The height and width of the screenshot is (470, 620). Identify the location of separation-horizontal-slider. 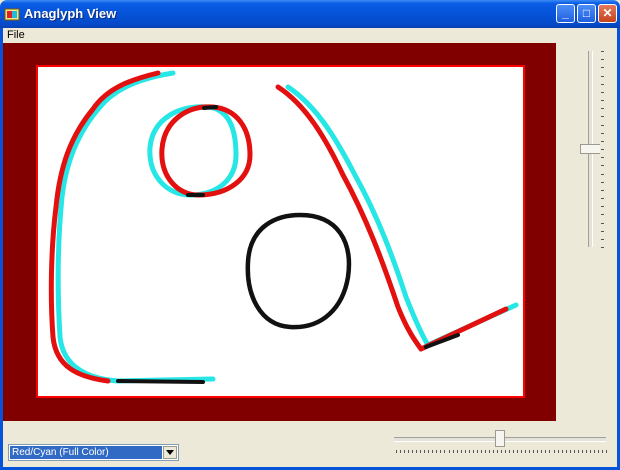
(500, 445).